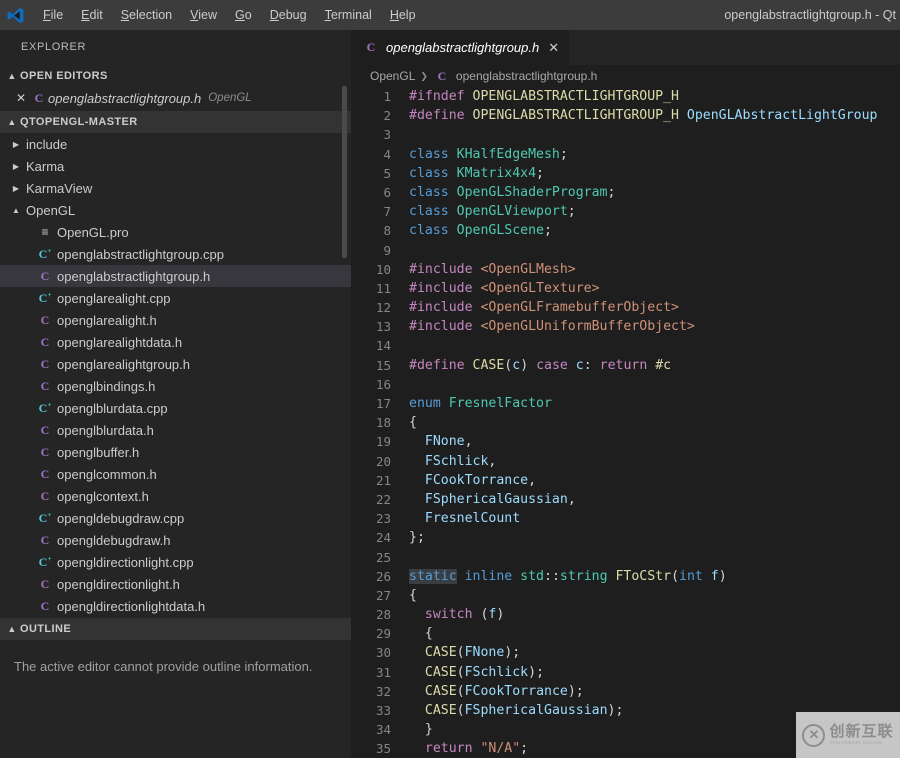 The image size is (900, 758). What do you see at coordinates (140, 254) in the screenshot?
I see `tree-row-label: openglabstractlightgroup.cpp` at bounding box center [140, 254].